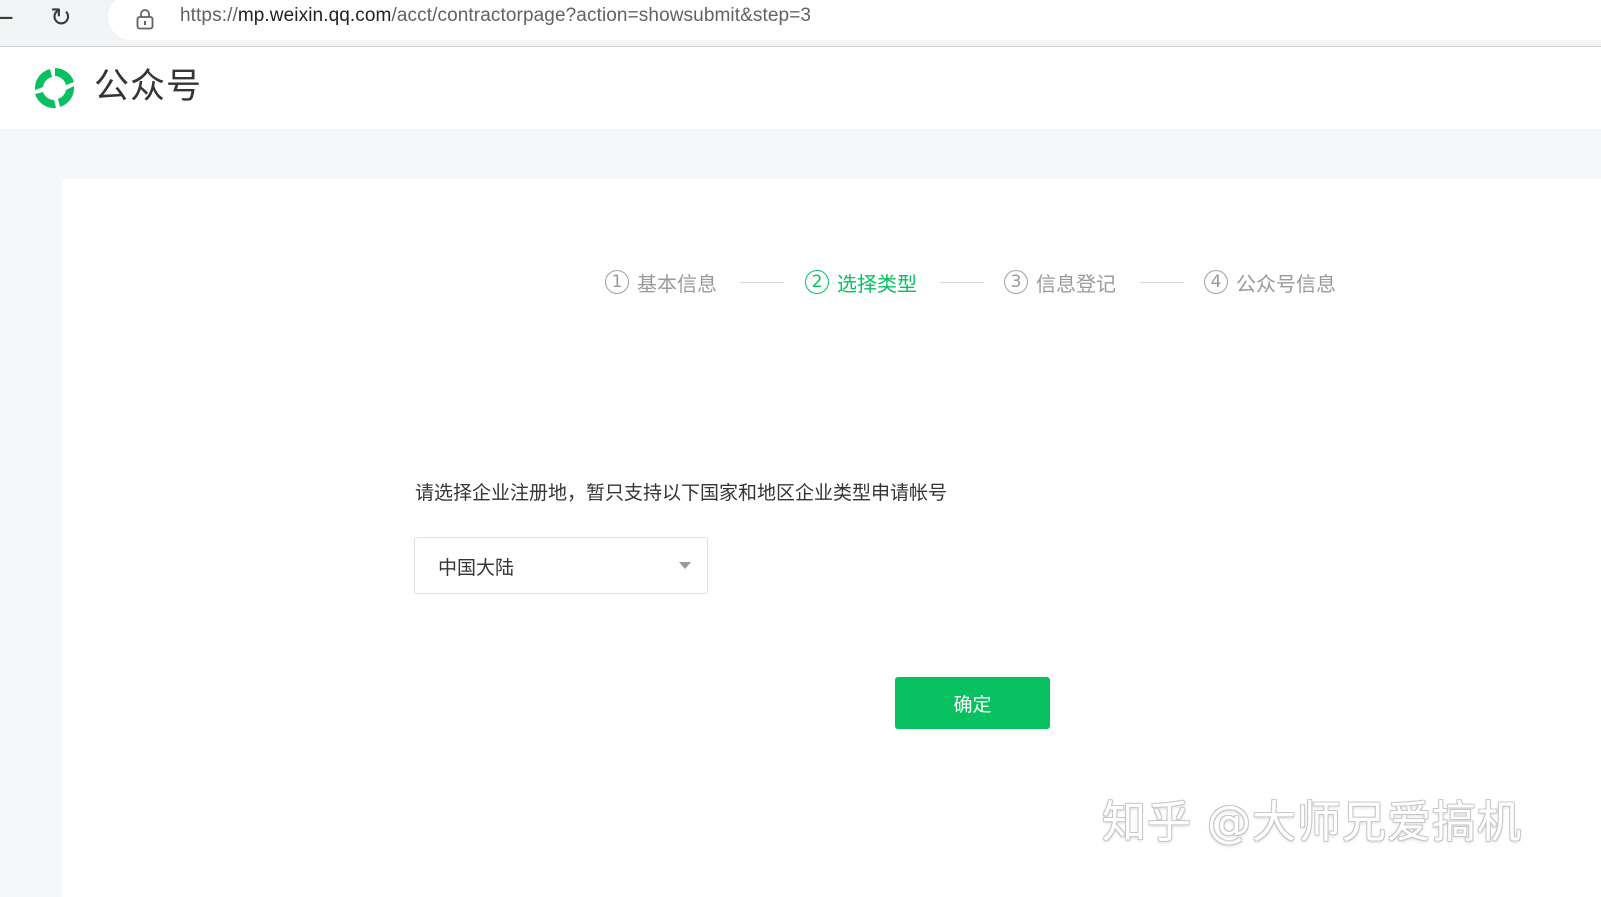  What do you see at coordinates (314, 15) in the screenshot?
I see `url-host: mp.weixin.qq.com` at bounding box center [314, 15].